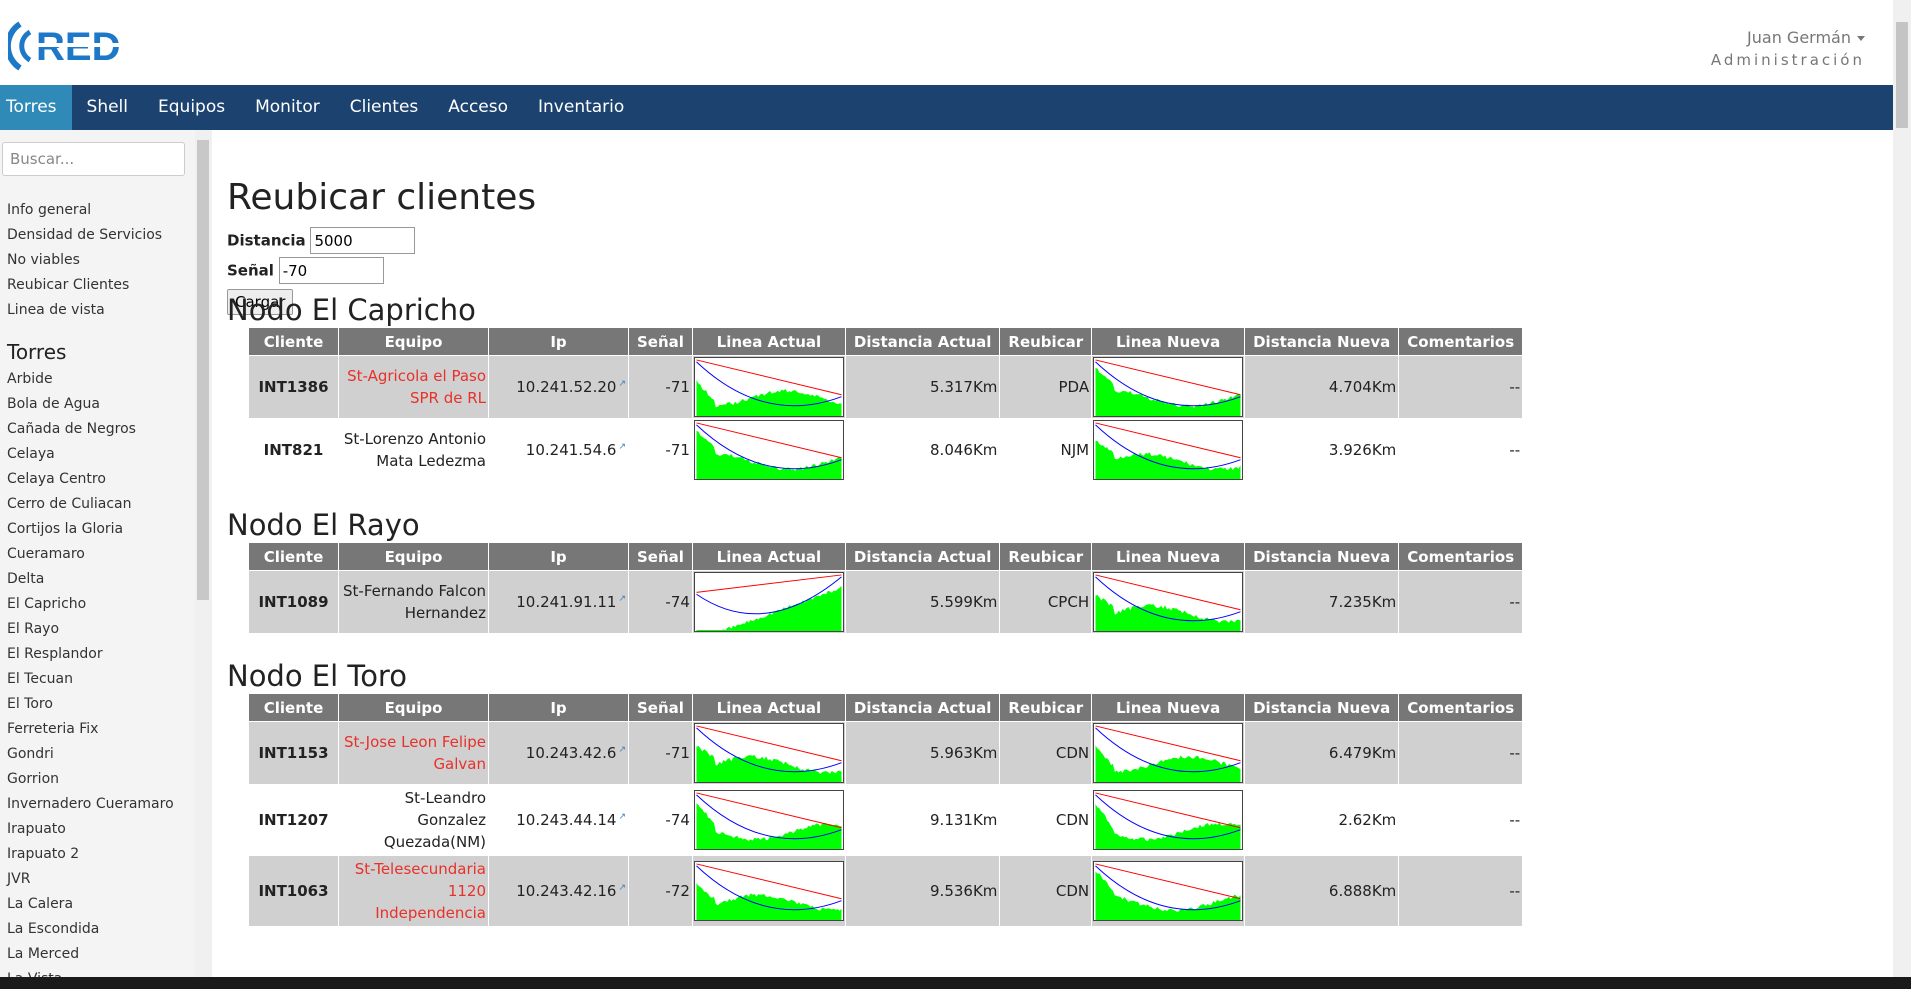 The height and width of the screenshot is (989, 1911). What do you see at coordinates (293, 820) in the screenshot?
I see `client-id: INT1207` at bounding box center [293, 820].